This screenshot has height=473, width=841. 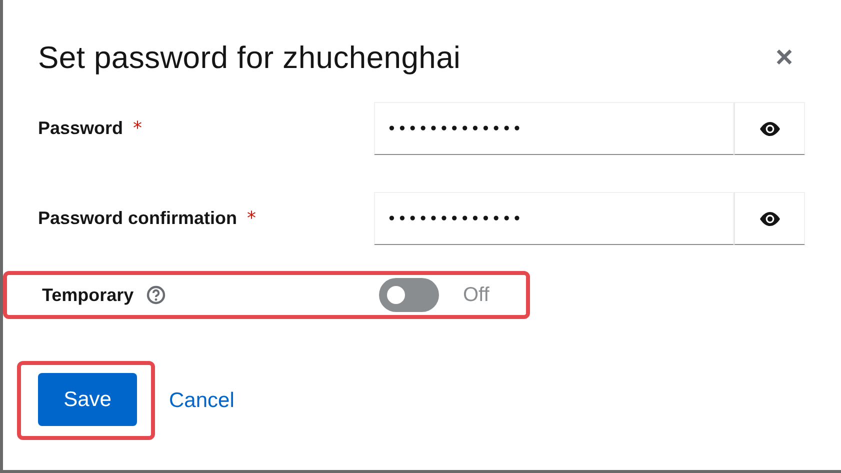 What do you see at coordinates (409, 295) in the screenshot?
I see `toggle-switch` at bounding box center [409, 295].